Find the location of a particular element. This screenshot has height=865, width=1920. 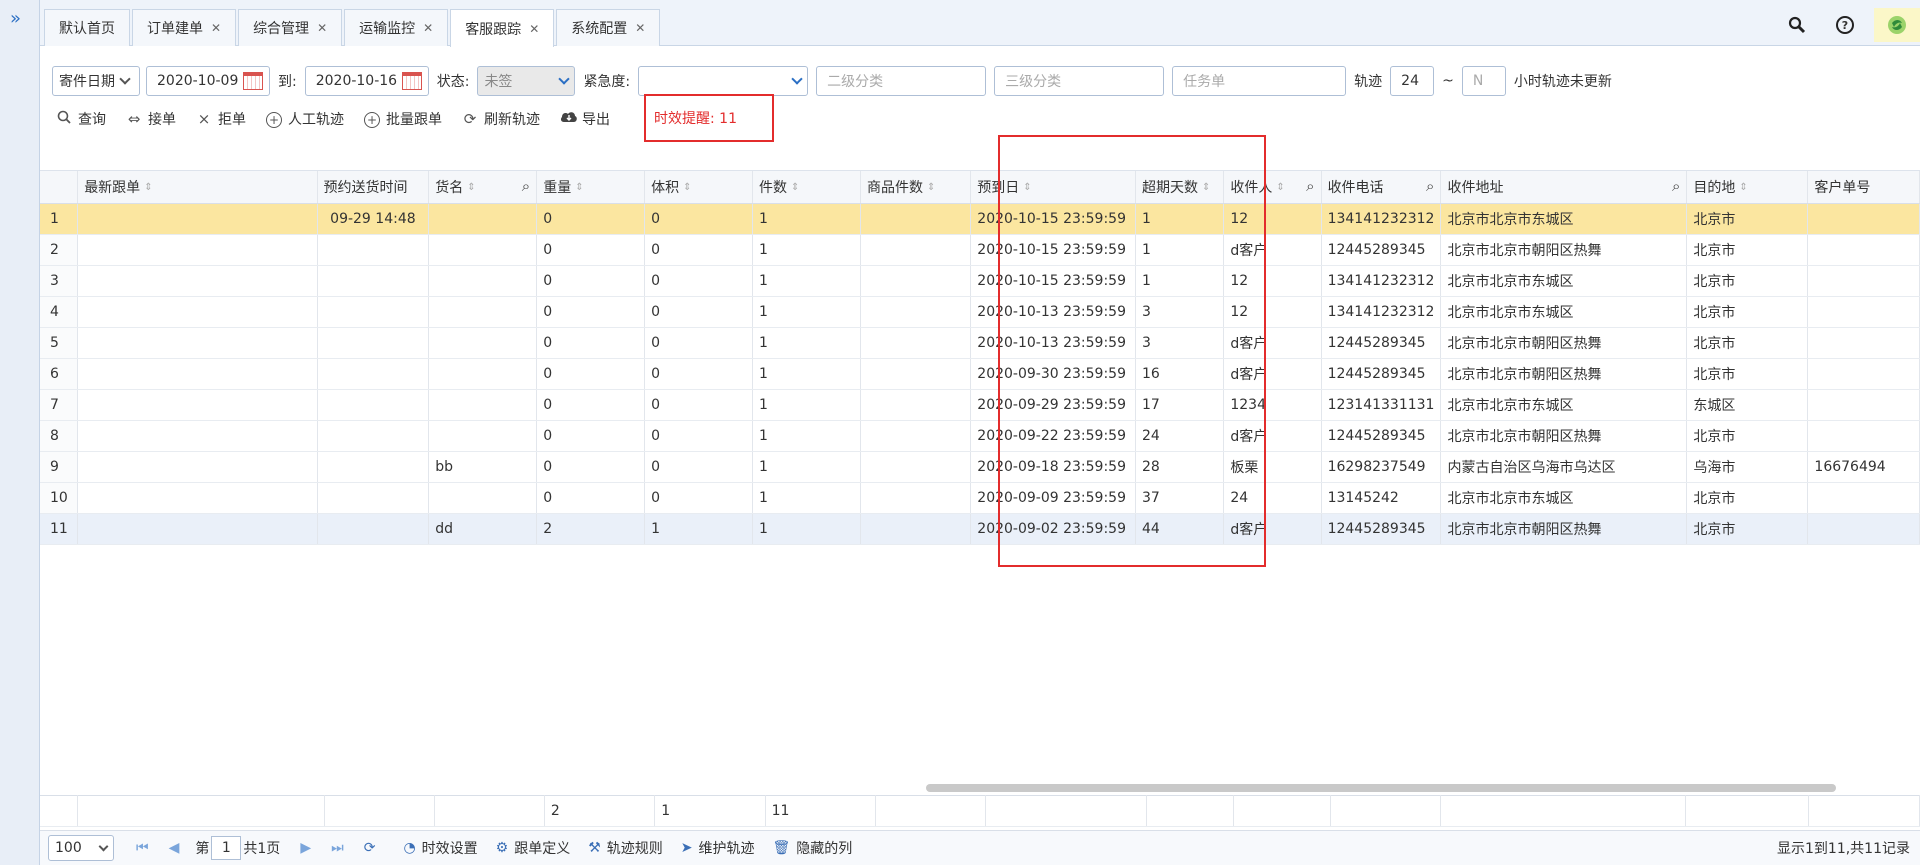

tab-transport-monitor: 运输监控 ✕ is located at coordinates (396, 27).